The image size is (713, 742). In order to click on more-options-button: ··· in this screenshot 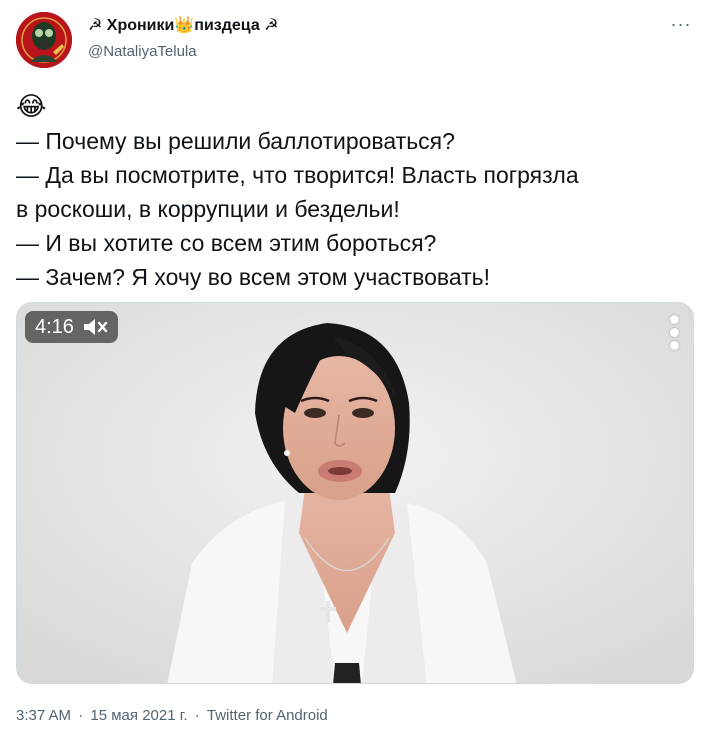, I will do `click(681, 24)`.